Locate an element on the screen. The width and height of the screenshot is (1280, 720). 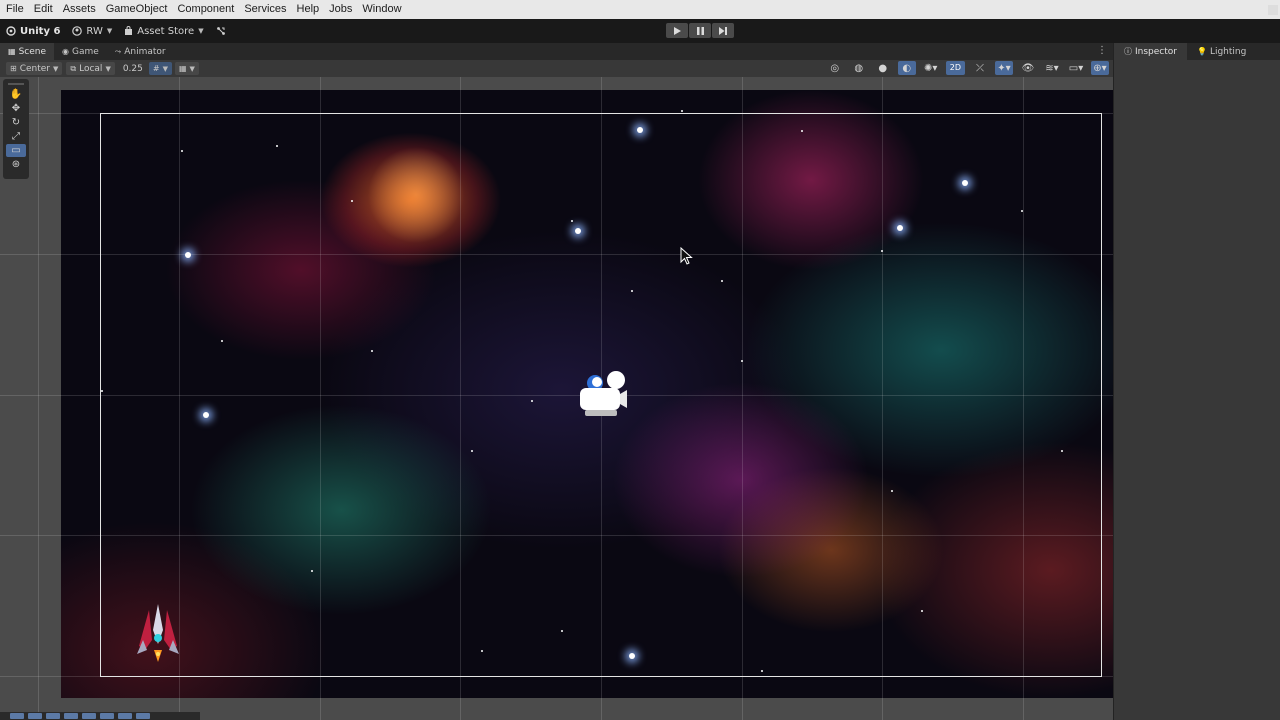
menu-file: File is located at coordinates (14, 9).